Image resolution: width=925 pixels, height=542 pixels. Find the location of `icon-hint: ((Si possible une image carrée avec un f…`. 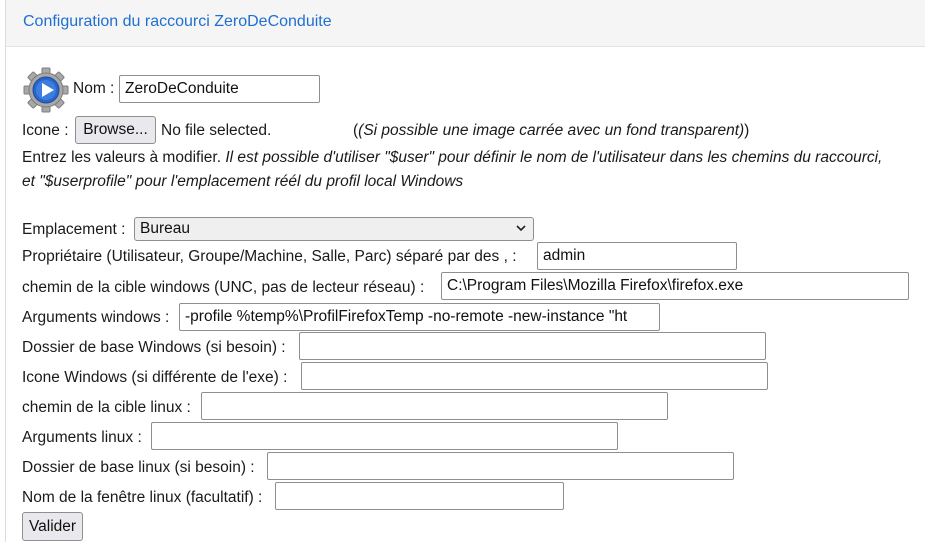

icon-hint: ((Si possible une image carrée avec un f… is located at coordinates (551, 130).